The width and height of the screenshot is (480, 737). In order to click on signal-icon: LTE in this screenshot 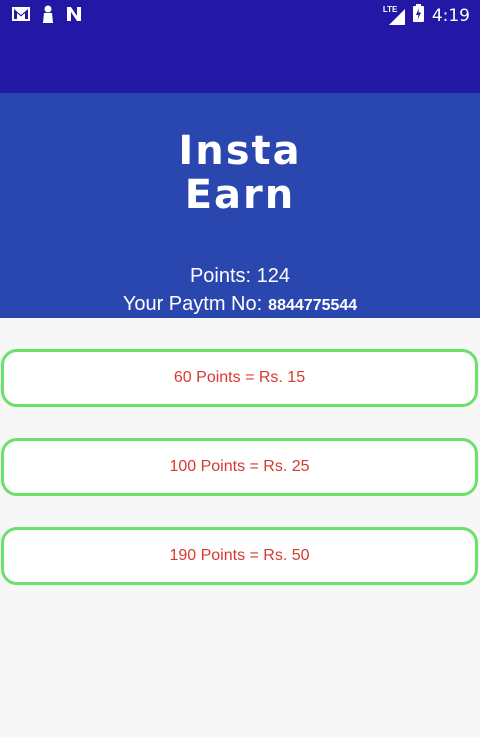, I will do `click(394, 15)`.